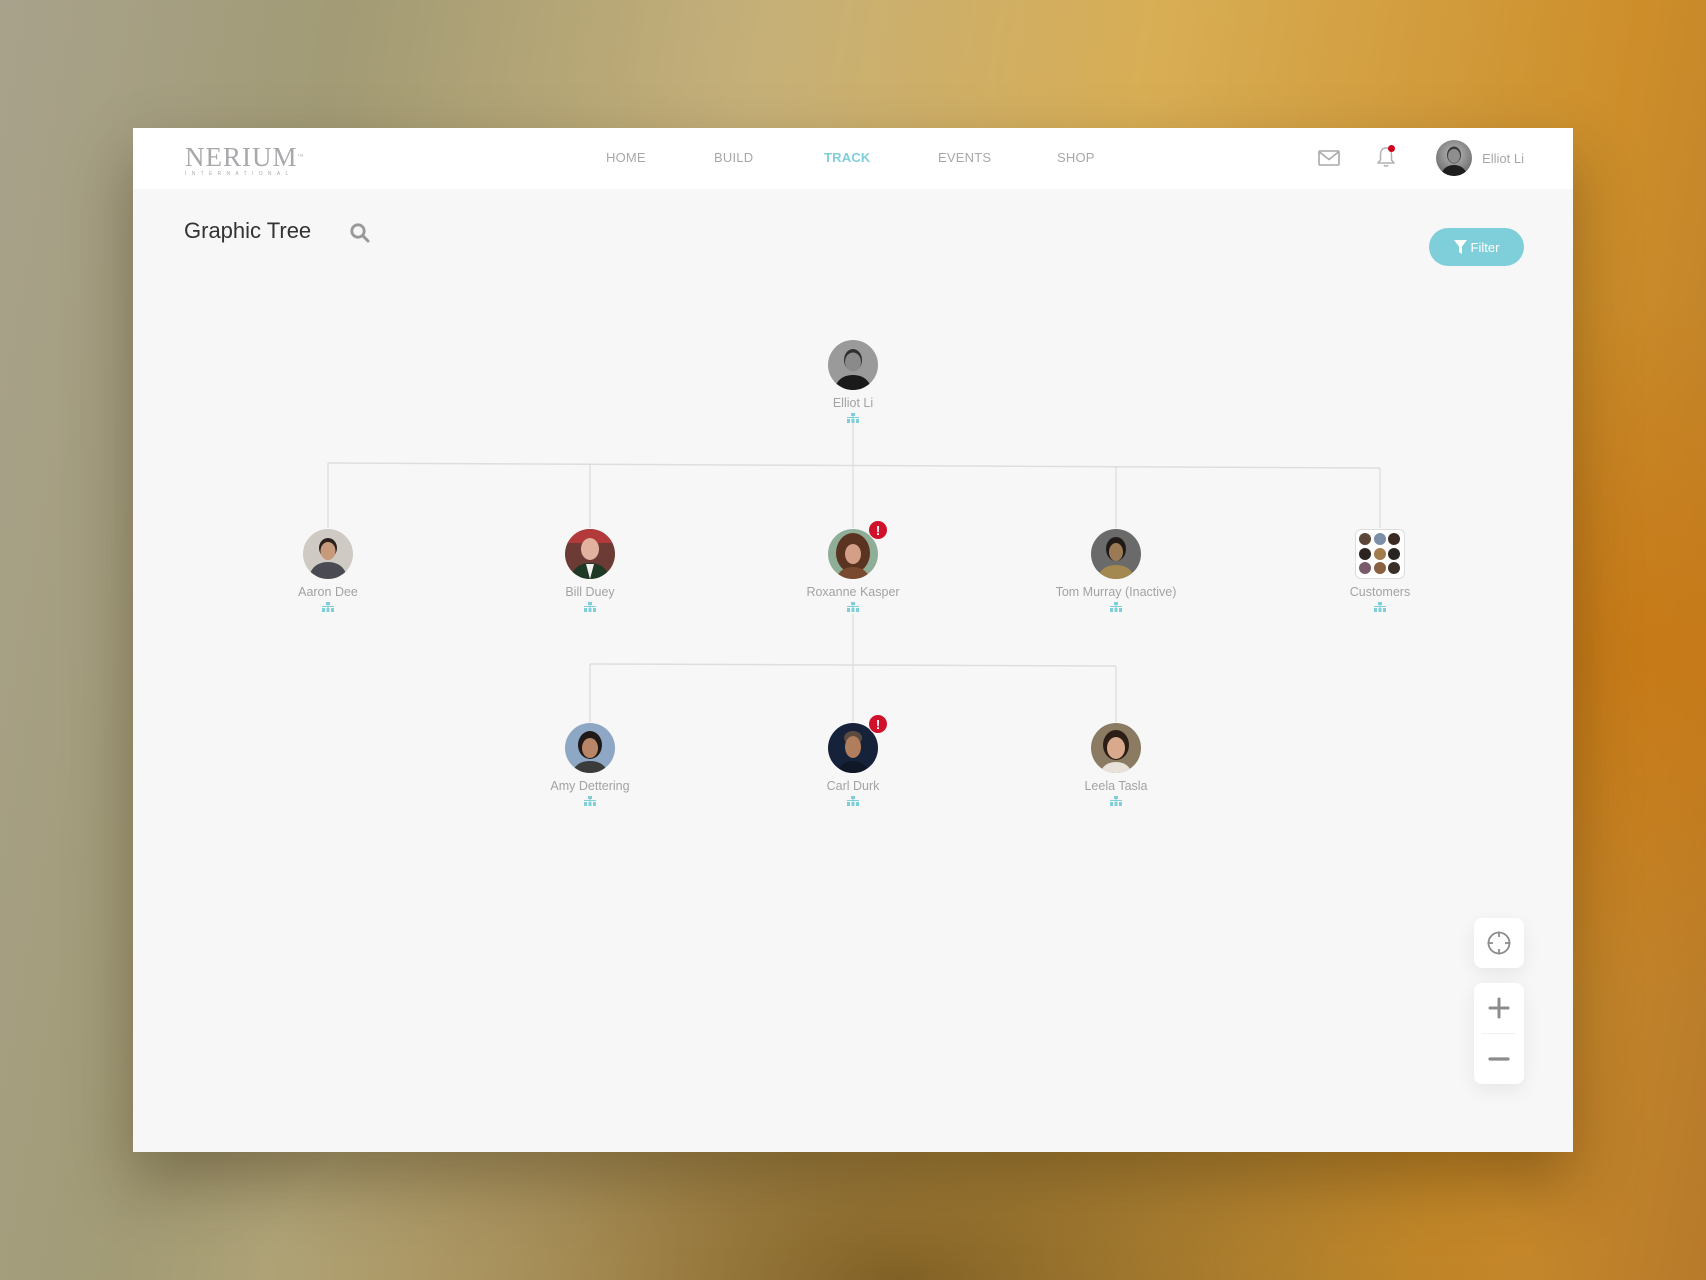 Image resolution: width=1706 pixels, height=1280 pixels. Describe the element at coordinates (626, 157) in the screenshot. I see `nav-home: HOME` at that location.